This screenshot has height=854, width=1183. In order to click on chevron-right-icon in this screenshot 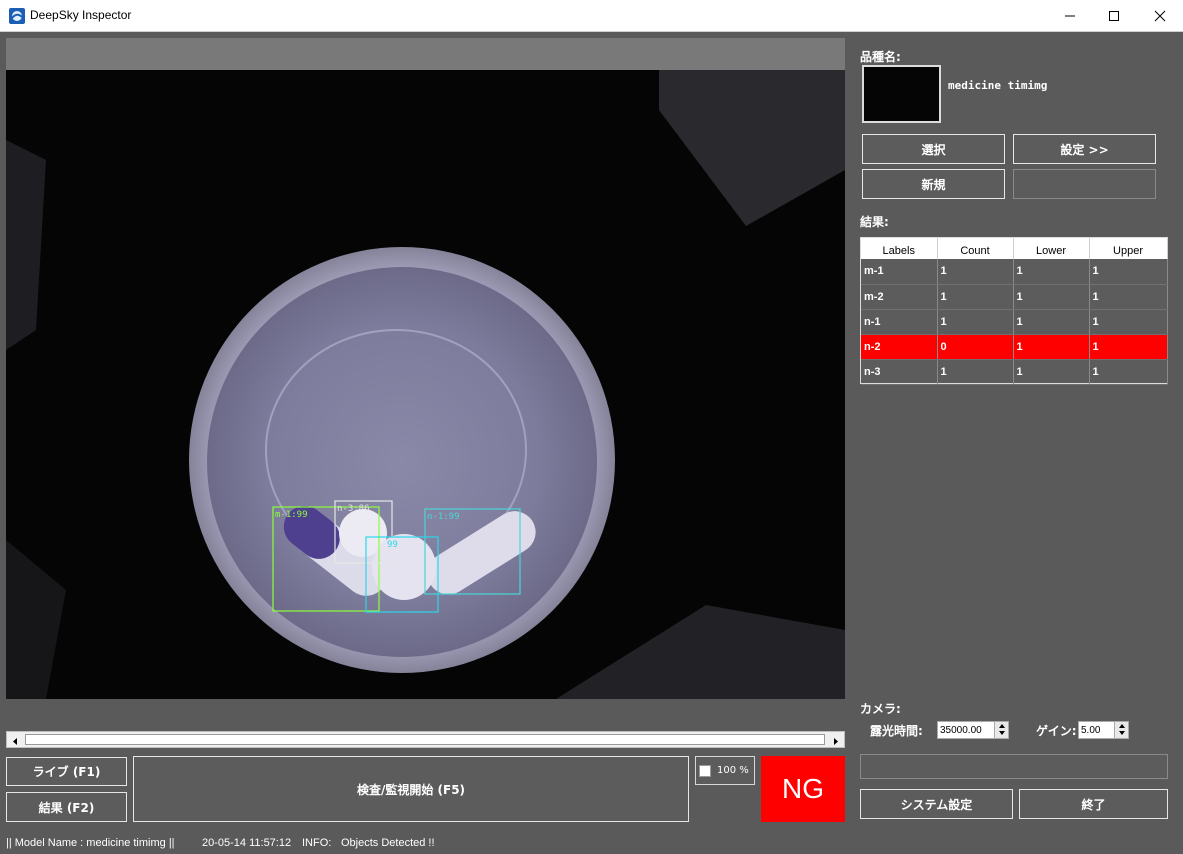, I will do `click(836, 741)`.